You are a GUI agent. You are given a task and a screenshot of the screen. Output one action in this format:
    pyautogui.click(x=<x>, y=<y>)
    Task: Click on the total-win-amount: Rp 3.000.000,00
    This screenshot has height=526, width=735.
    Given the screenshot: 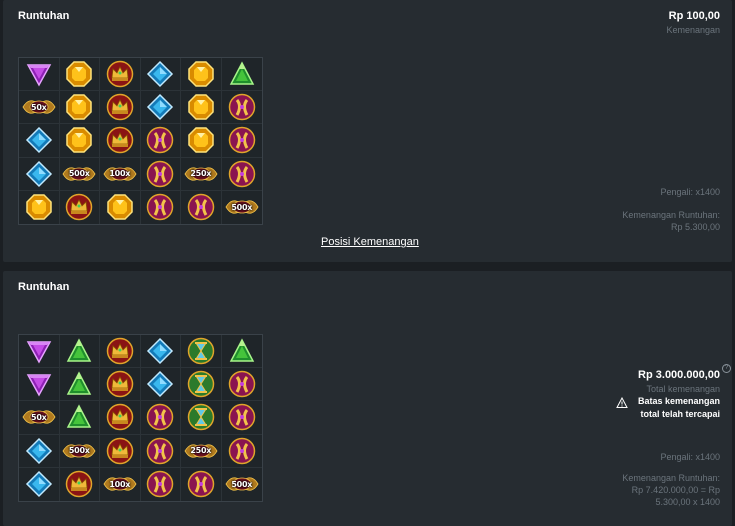 What is the action you would take?
    pyautogui.click(x=679, y=375)
    